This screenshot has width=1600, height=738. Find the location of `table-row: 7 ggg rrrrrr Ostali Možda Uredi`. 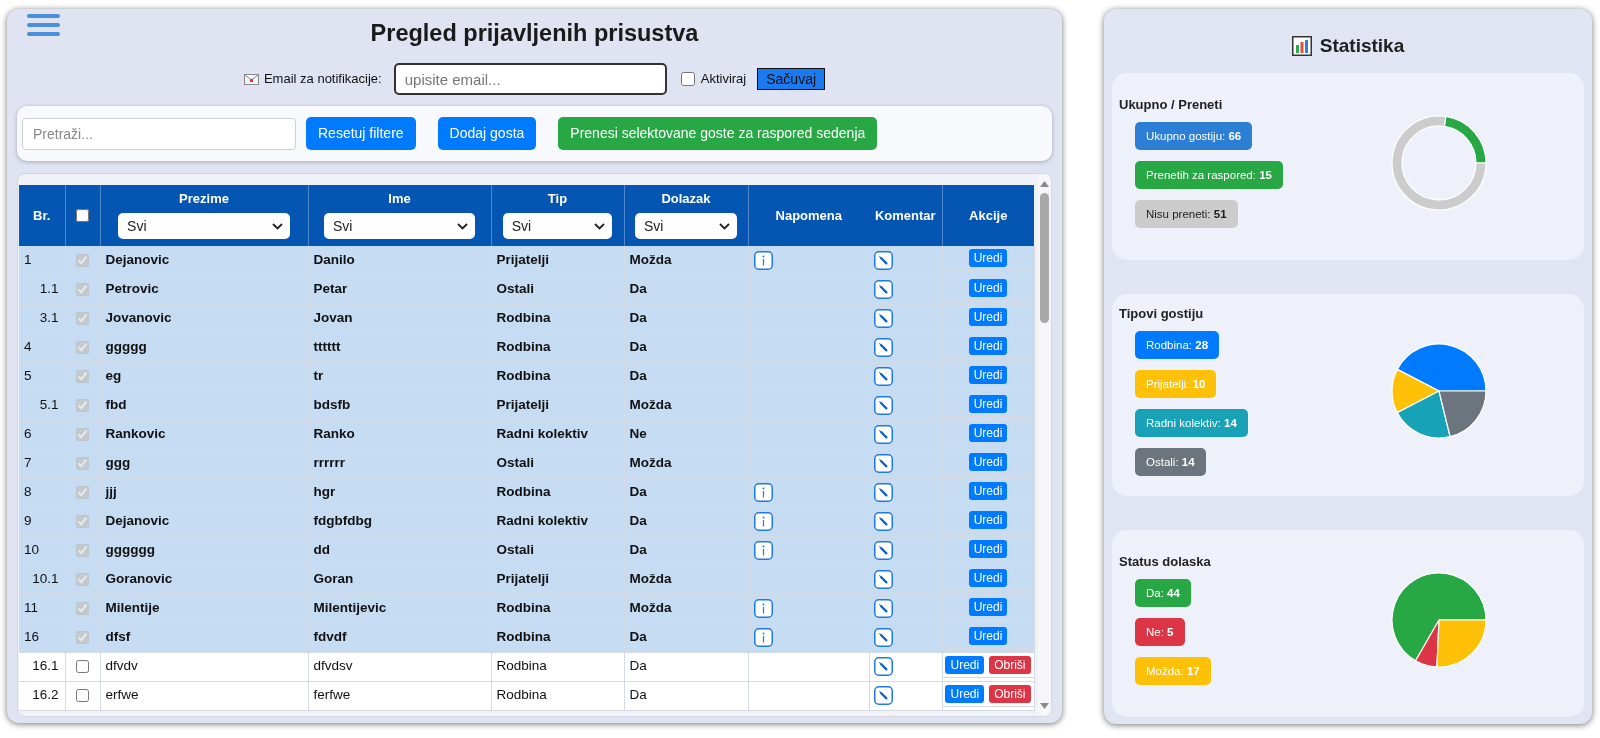

table-row: 7 ggg rrrrrr Ostali Možda Uredi is located at coordinates (526, 463).